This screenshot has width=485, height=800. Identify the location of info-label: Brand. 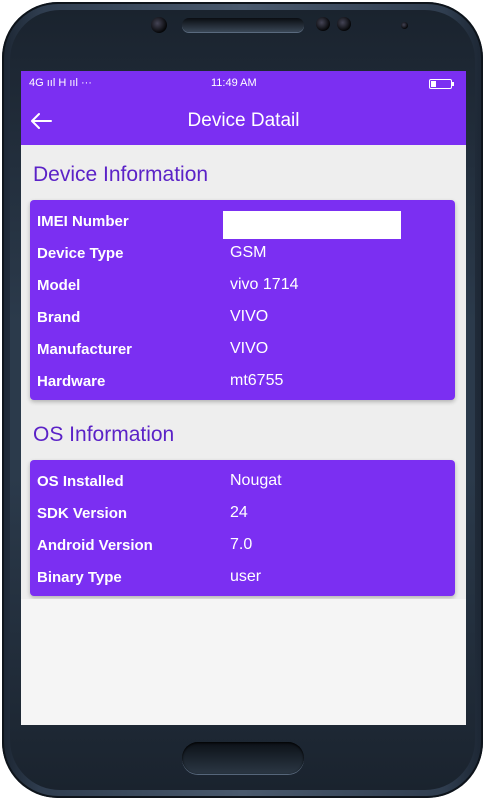
(59, 317).